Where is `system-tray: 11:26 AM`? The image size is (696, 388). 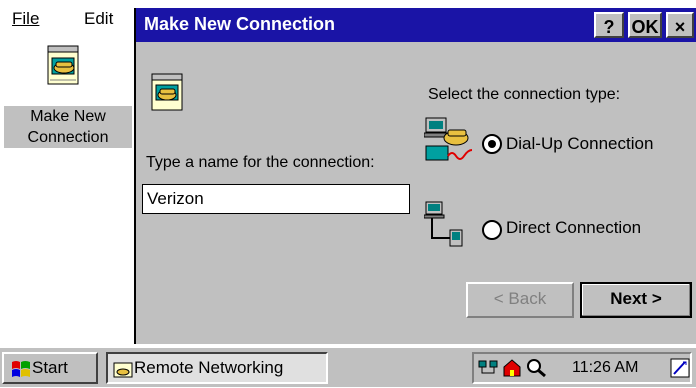 system-tray: 11:26 AM is located at coordinates (582, 368).